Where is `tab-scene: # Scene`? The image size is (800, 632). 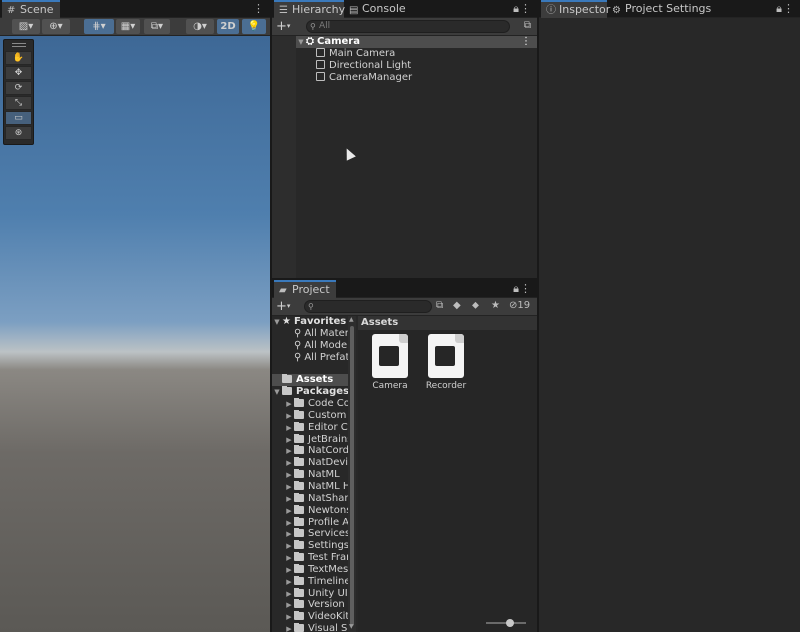
tab-scene: # Scene is located at coordinates (31, 9).